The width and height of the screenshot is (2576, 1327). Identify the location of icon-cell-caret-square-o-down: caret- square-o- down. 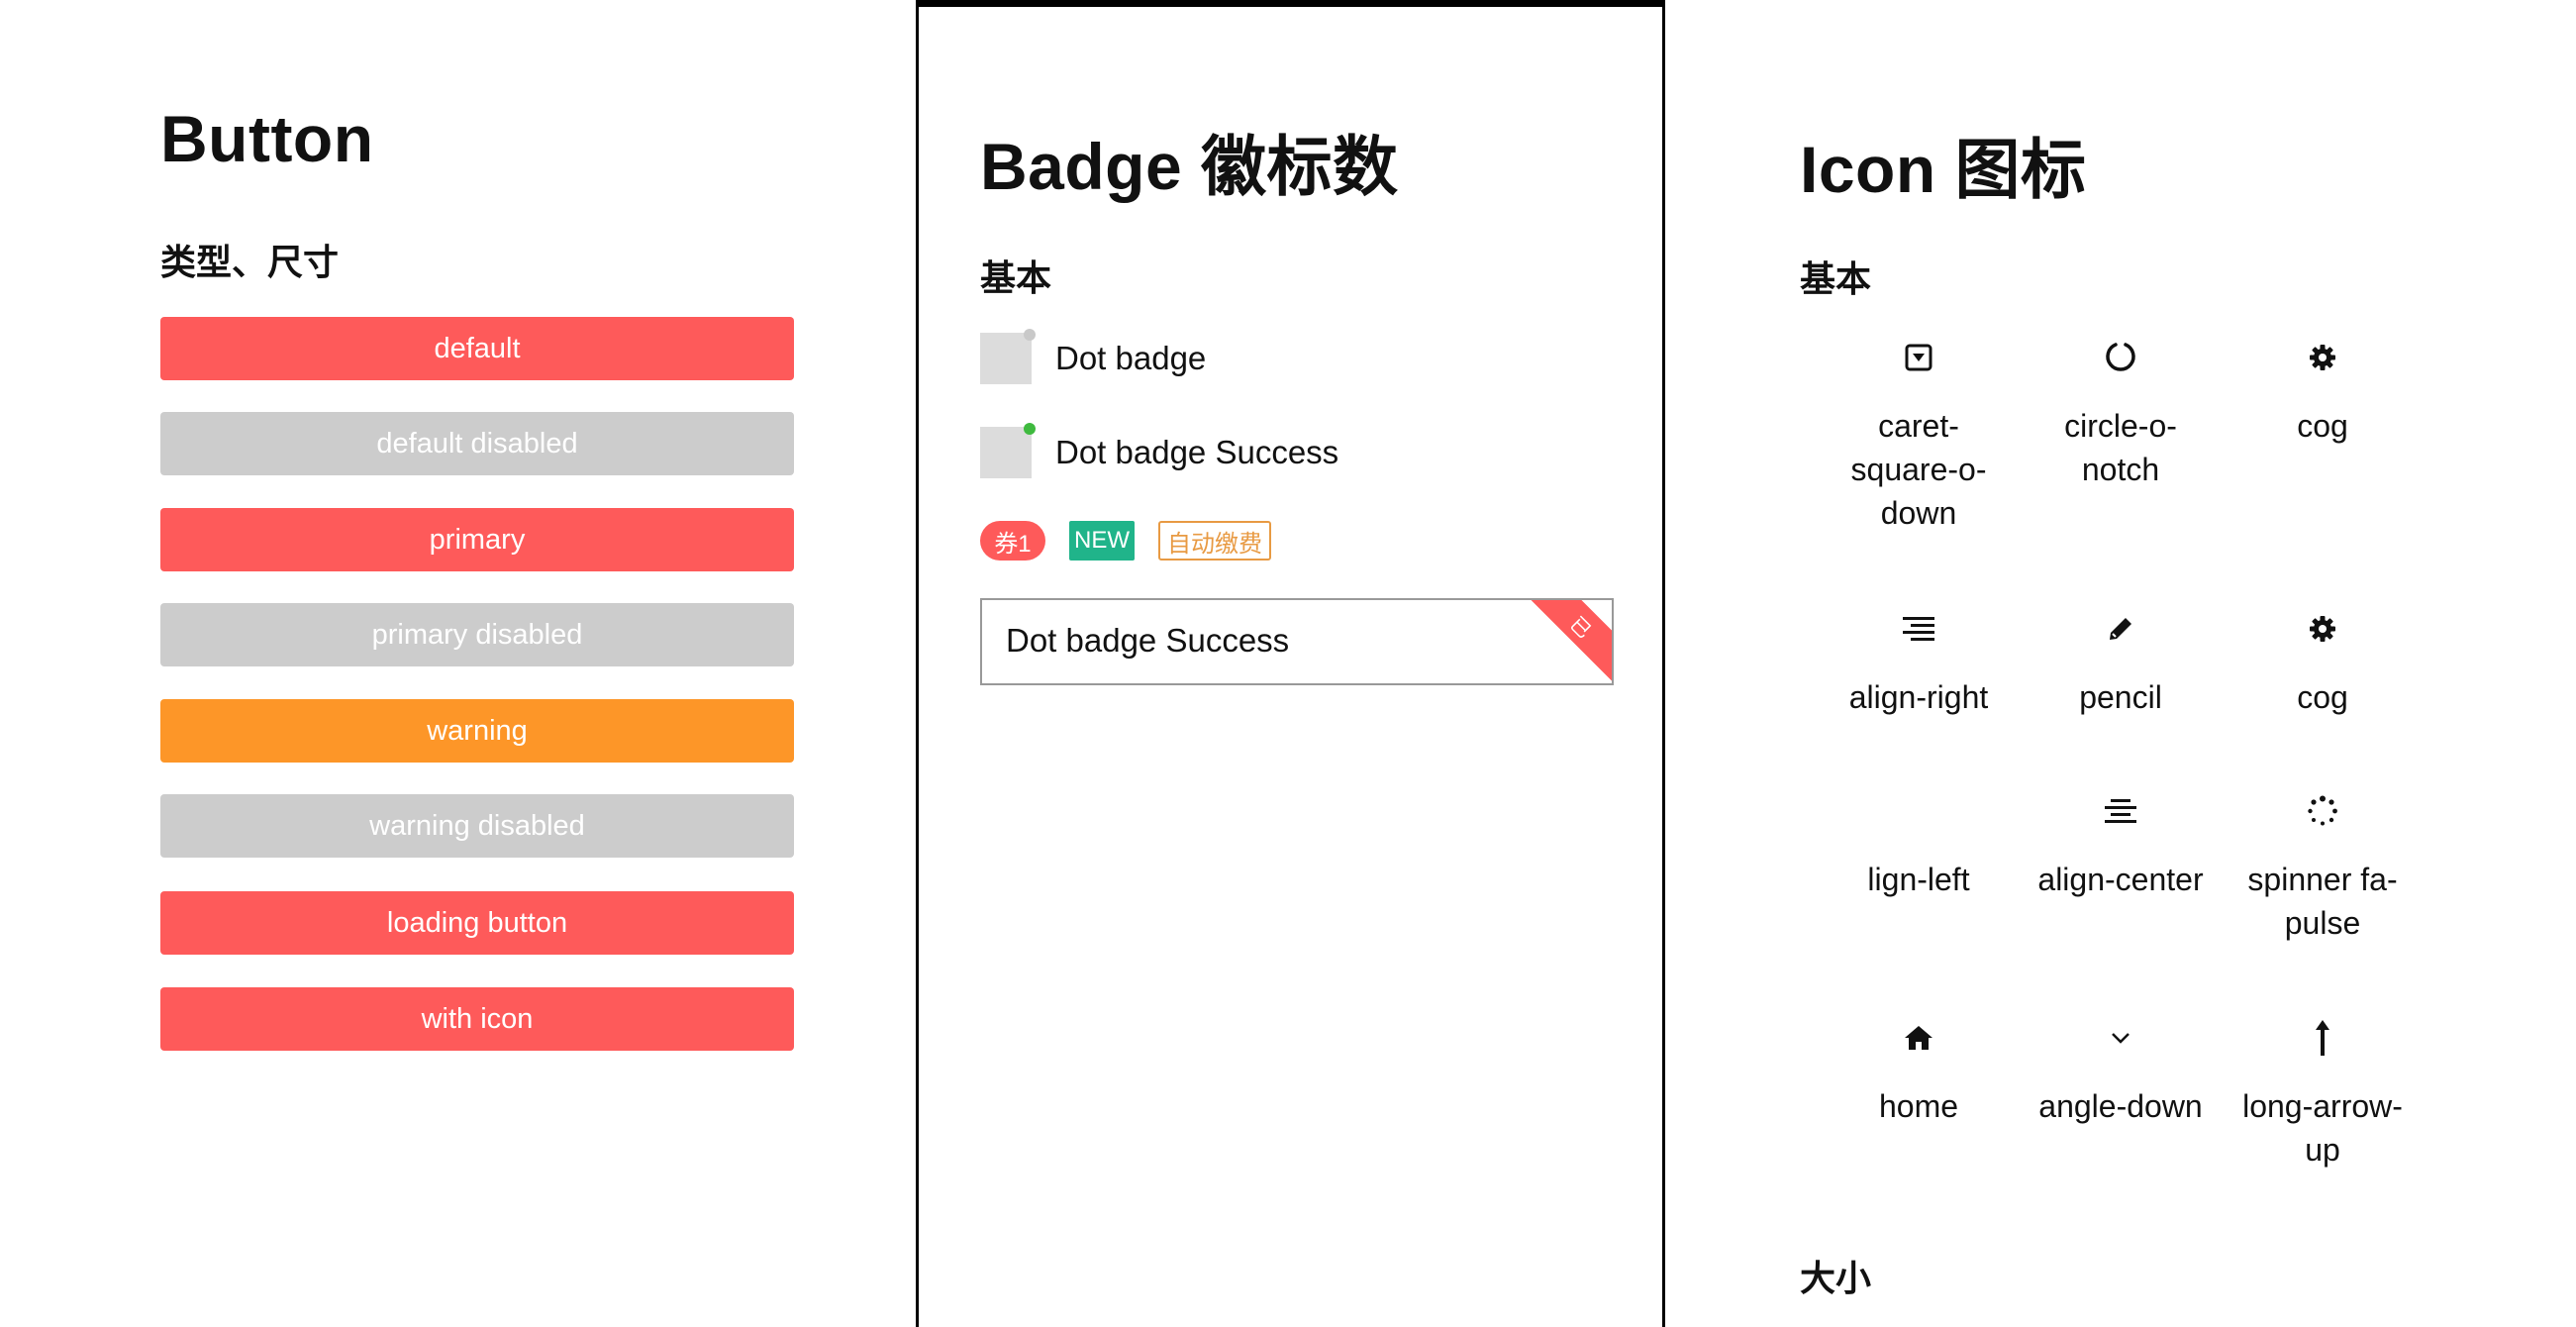
(1919, 434).